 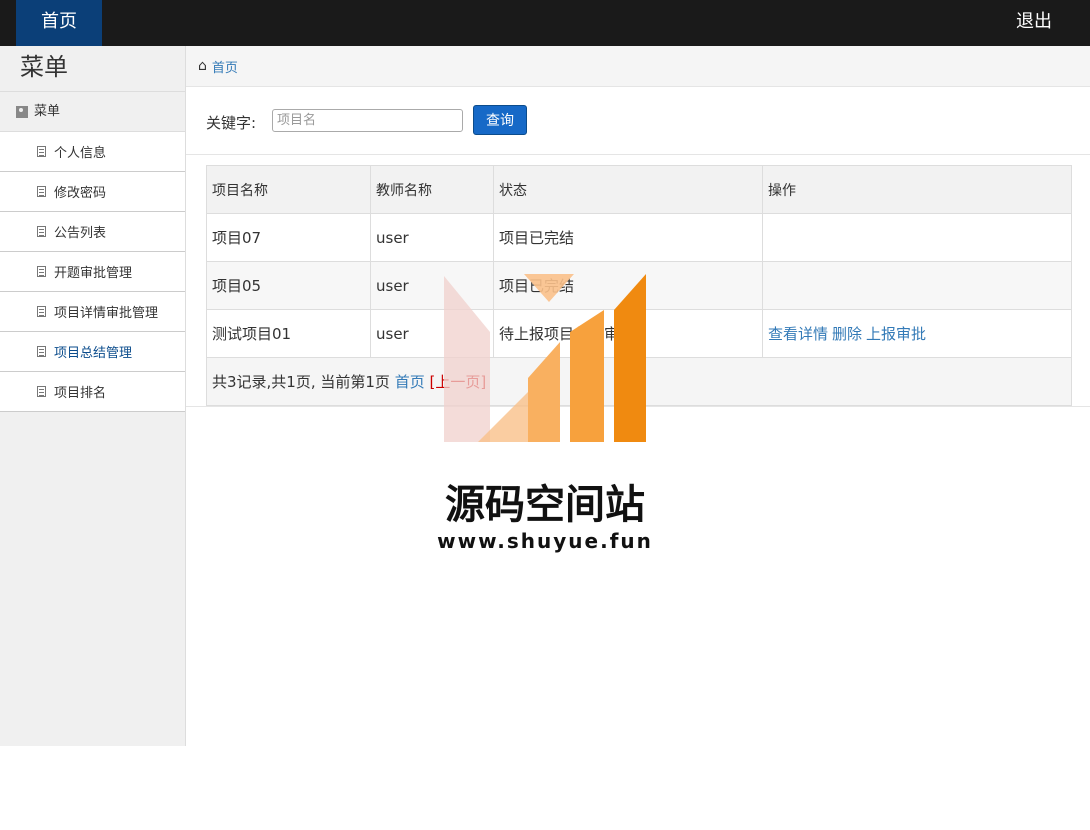 I want to click on pager-summary: 共3记录,共1页, 当前第1页, so click(x=301, y=382).